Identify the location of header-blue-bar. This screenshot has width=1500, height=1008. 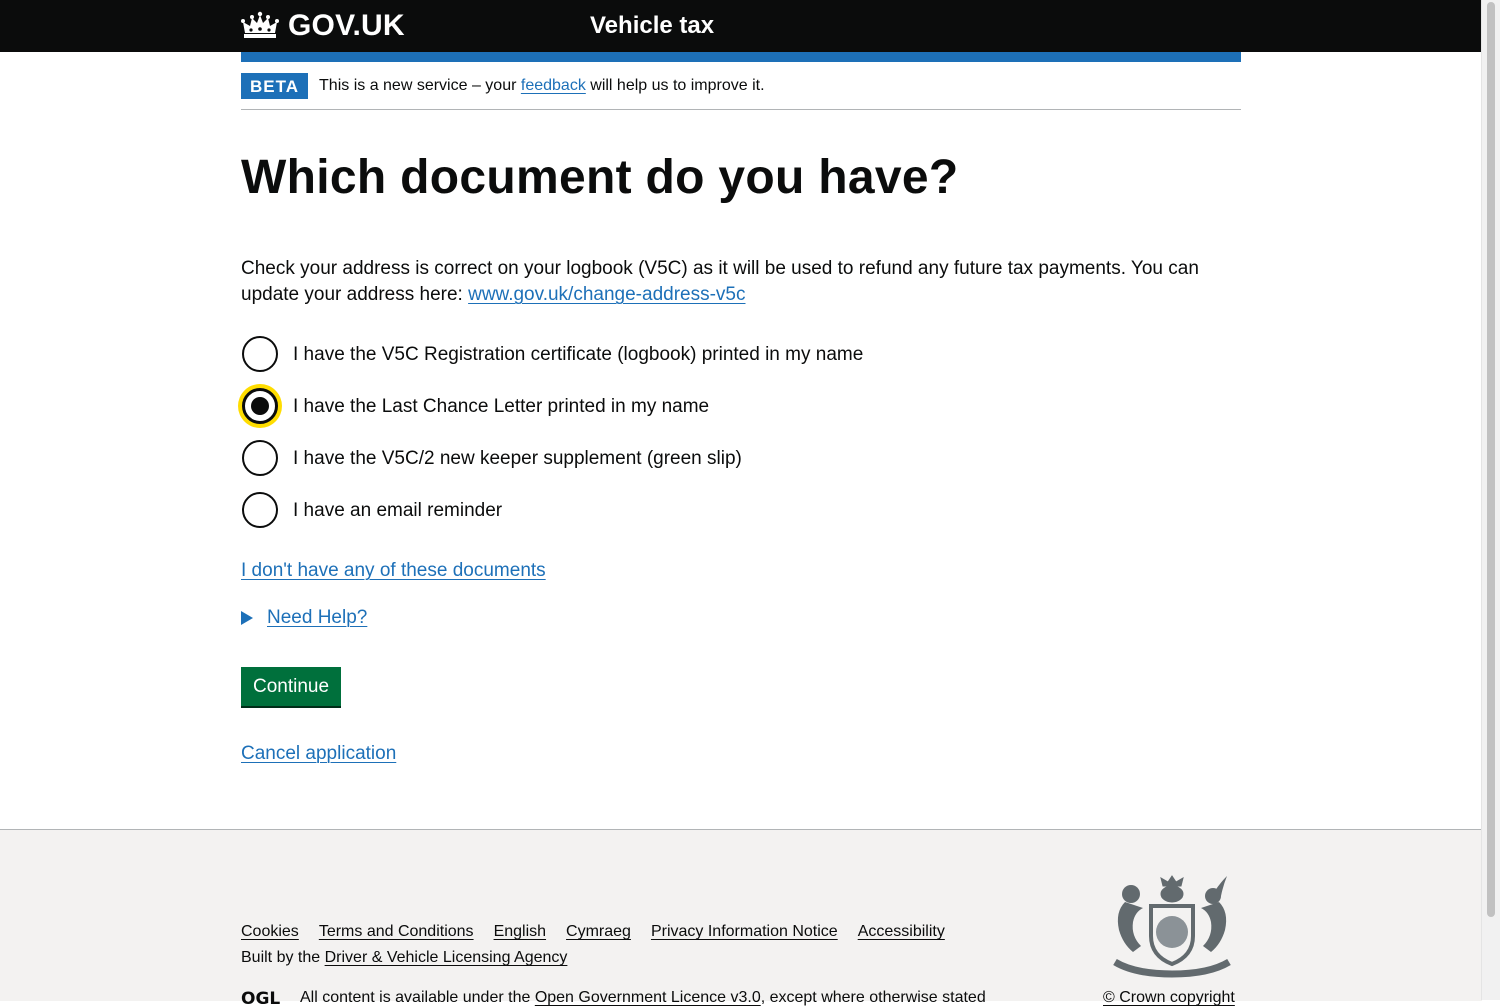
(741, 57).